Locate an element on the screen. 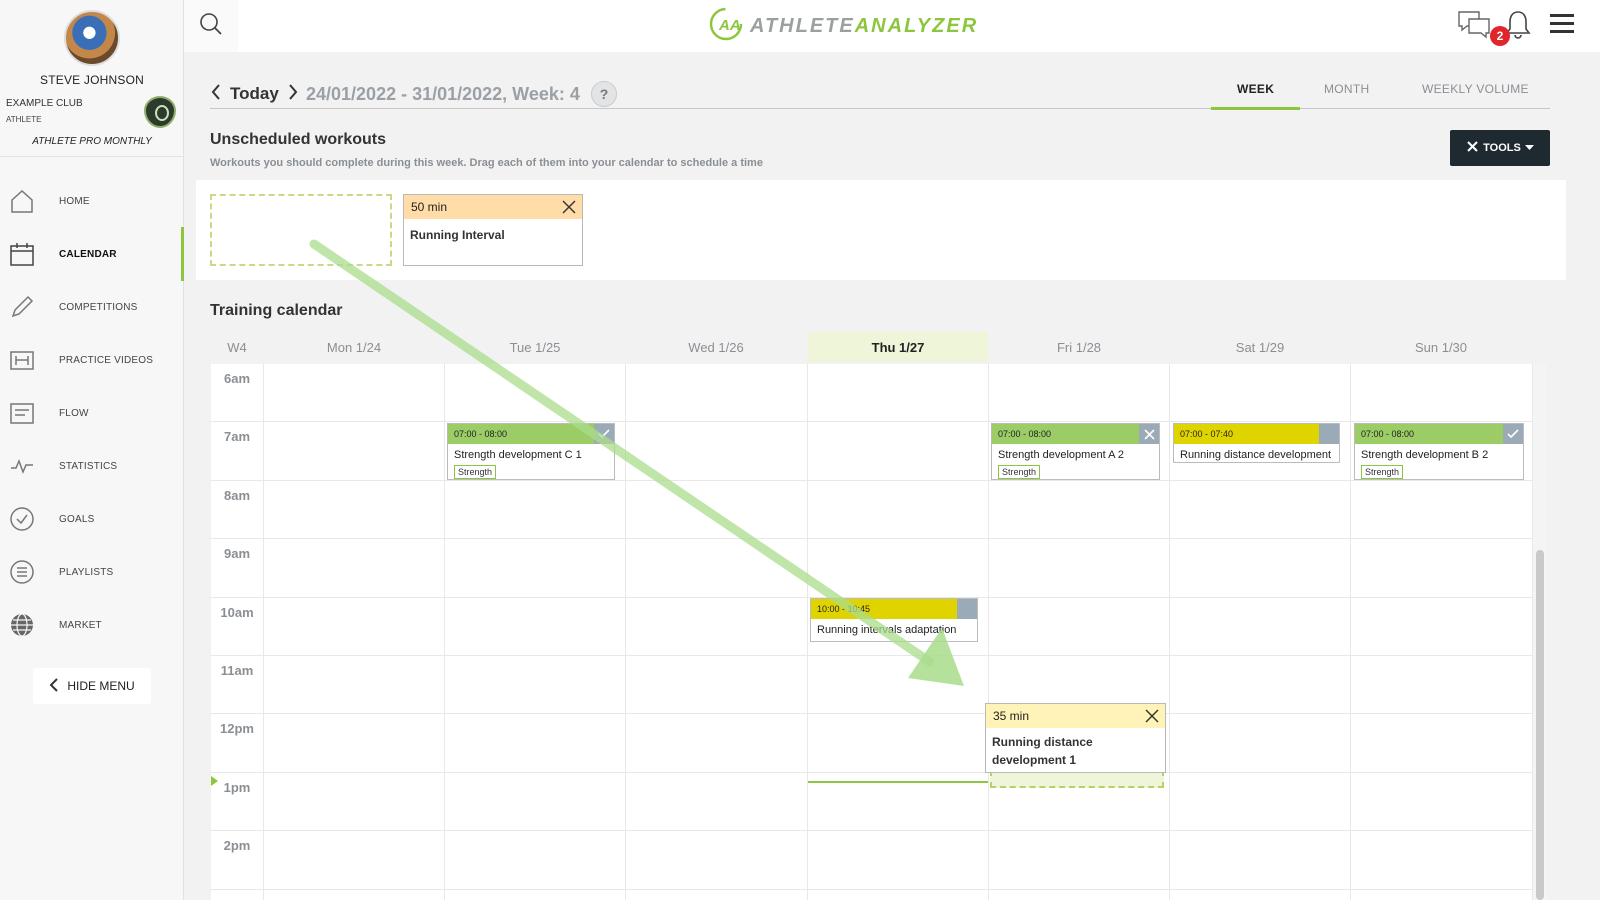 Image resolution: width=1600 pixels, height=900 pixels. brand-logo: AA ATHLETEANALYZER is located at coordinates (843, 26).